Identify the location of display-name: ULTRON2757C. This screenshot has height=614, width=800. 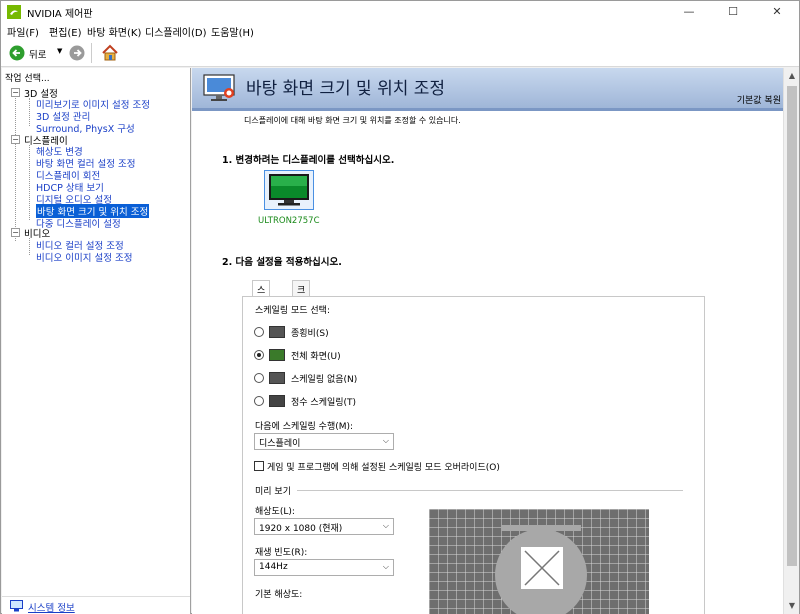
(289, 221).